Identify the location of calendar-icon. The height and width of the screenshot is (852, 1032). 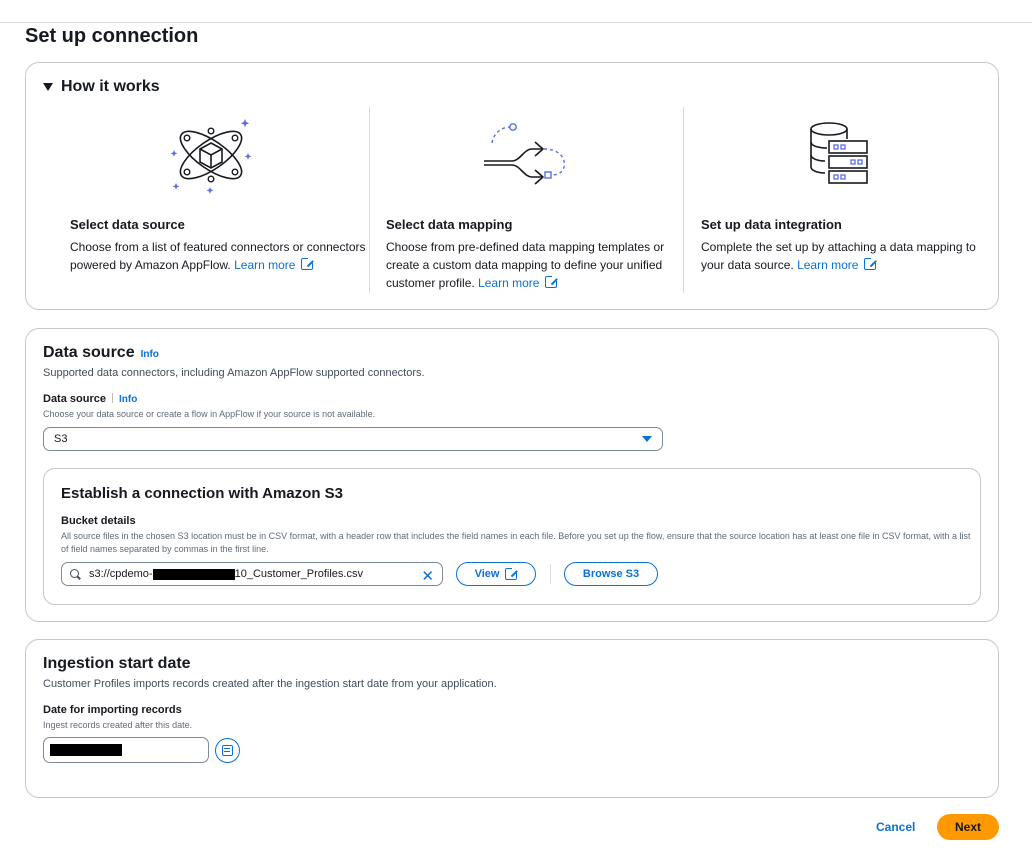
(227, 750).